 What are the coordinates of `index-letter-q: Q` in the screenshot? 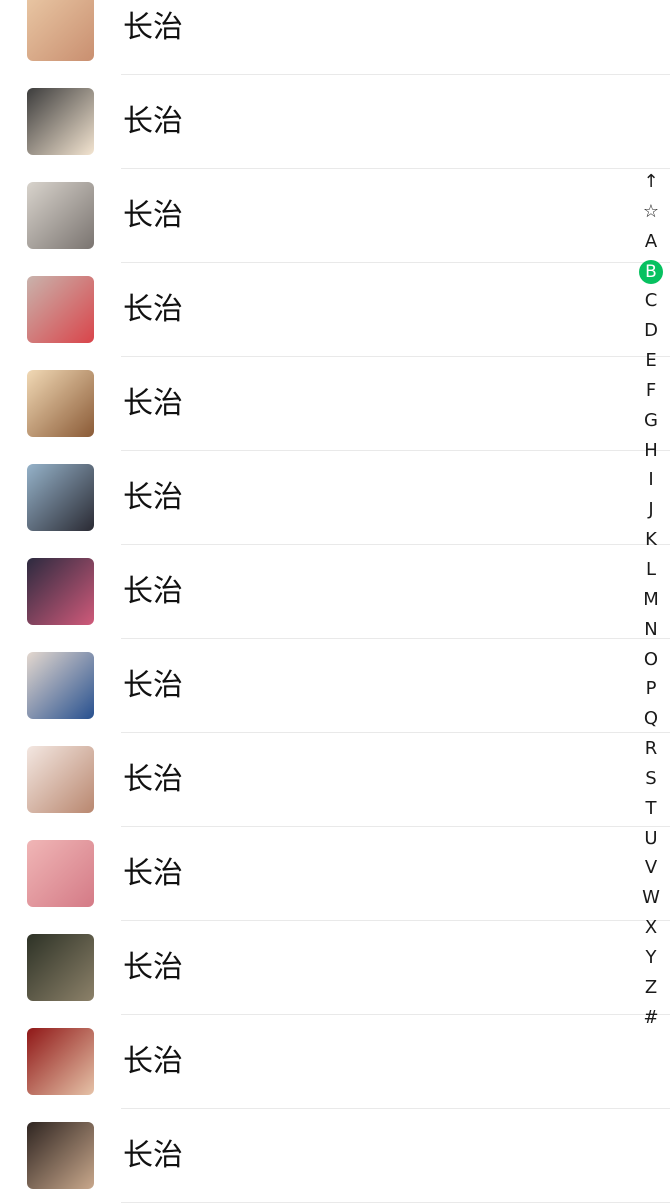 It's located at (651, 719).